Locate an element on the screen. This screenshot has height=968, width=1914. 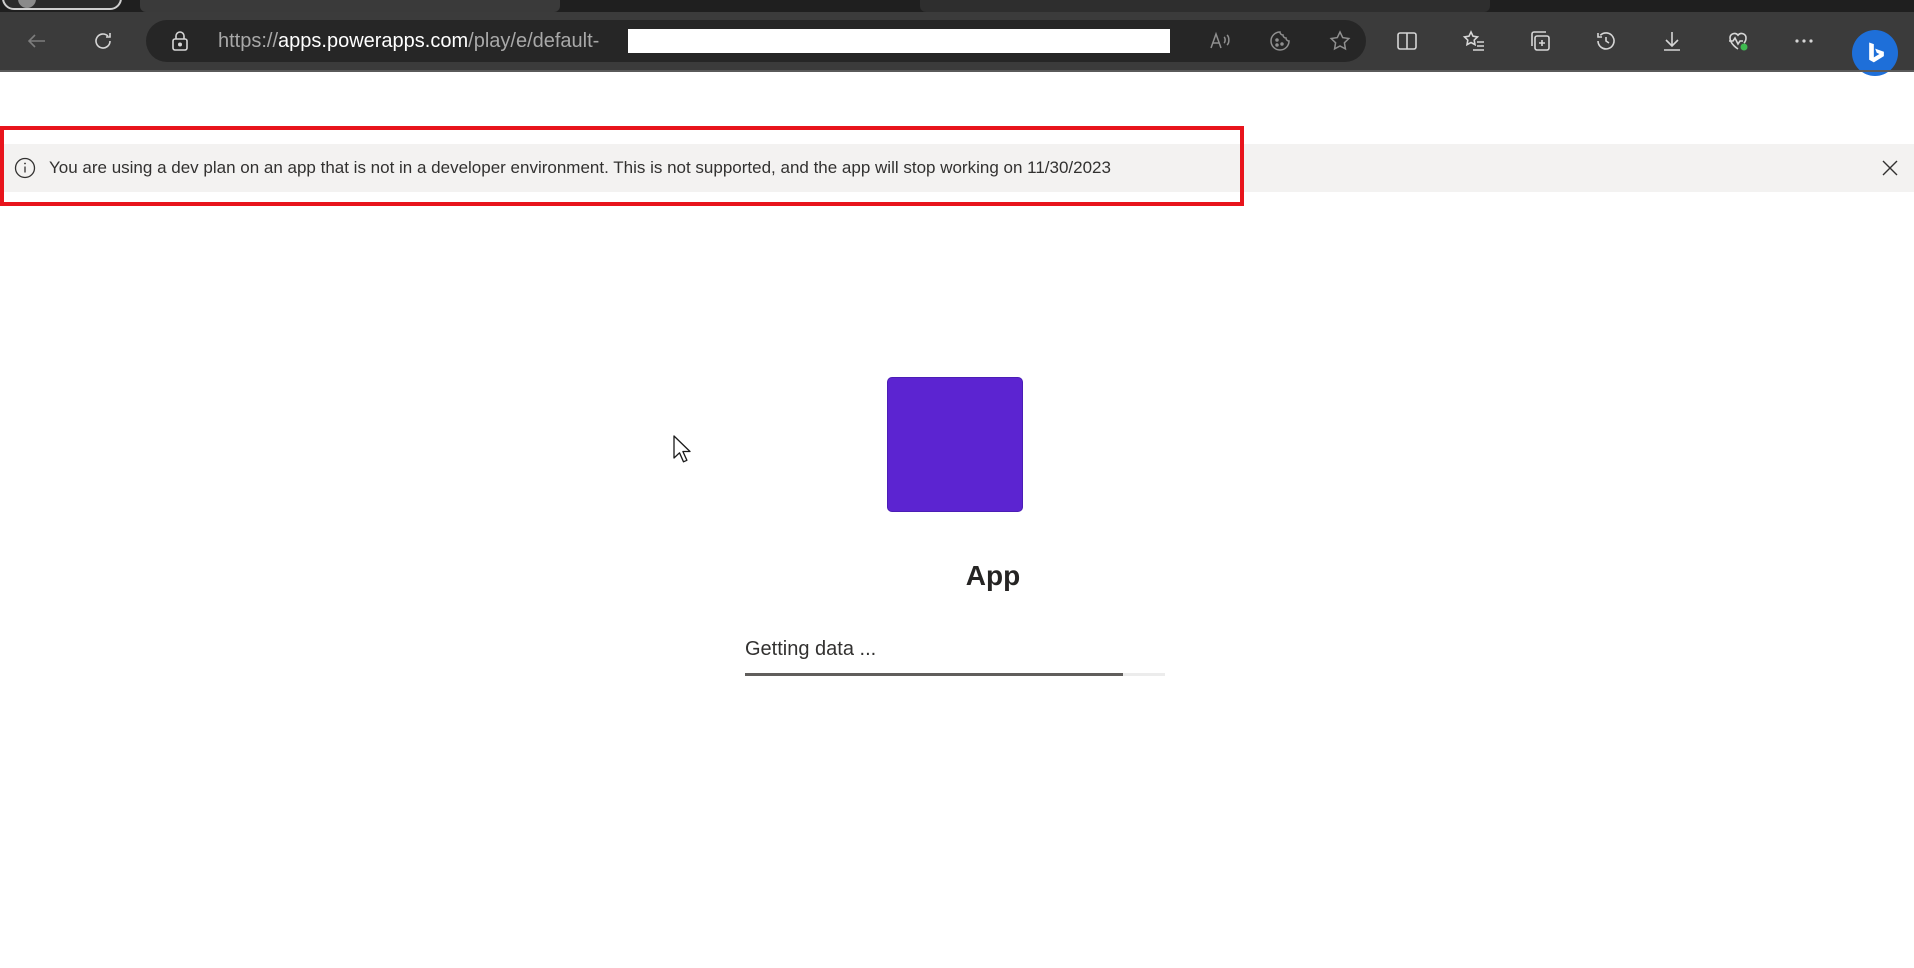
read-aloud-icon is located at coordinates (1220, 41).